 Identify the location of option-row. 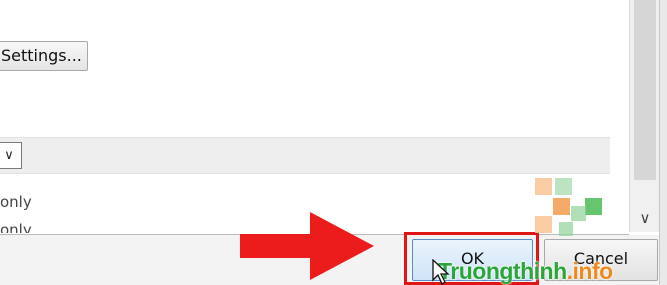
(305, 155).